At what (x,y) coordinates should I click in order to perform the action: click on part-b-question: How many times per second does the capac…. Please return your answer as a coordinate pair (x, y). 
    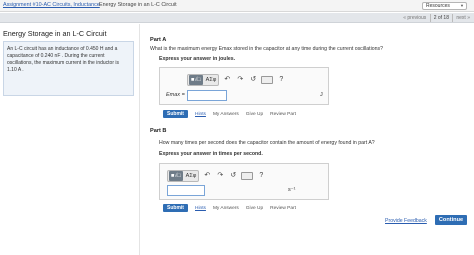
    Looking at the image, I should click on (267, 143).